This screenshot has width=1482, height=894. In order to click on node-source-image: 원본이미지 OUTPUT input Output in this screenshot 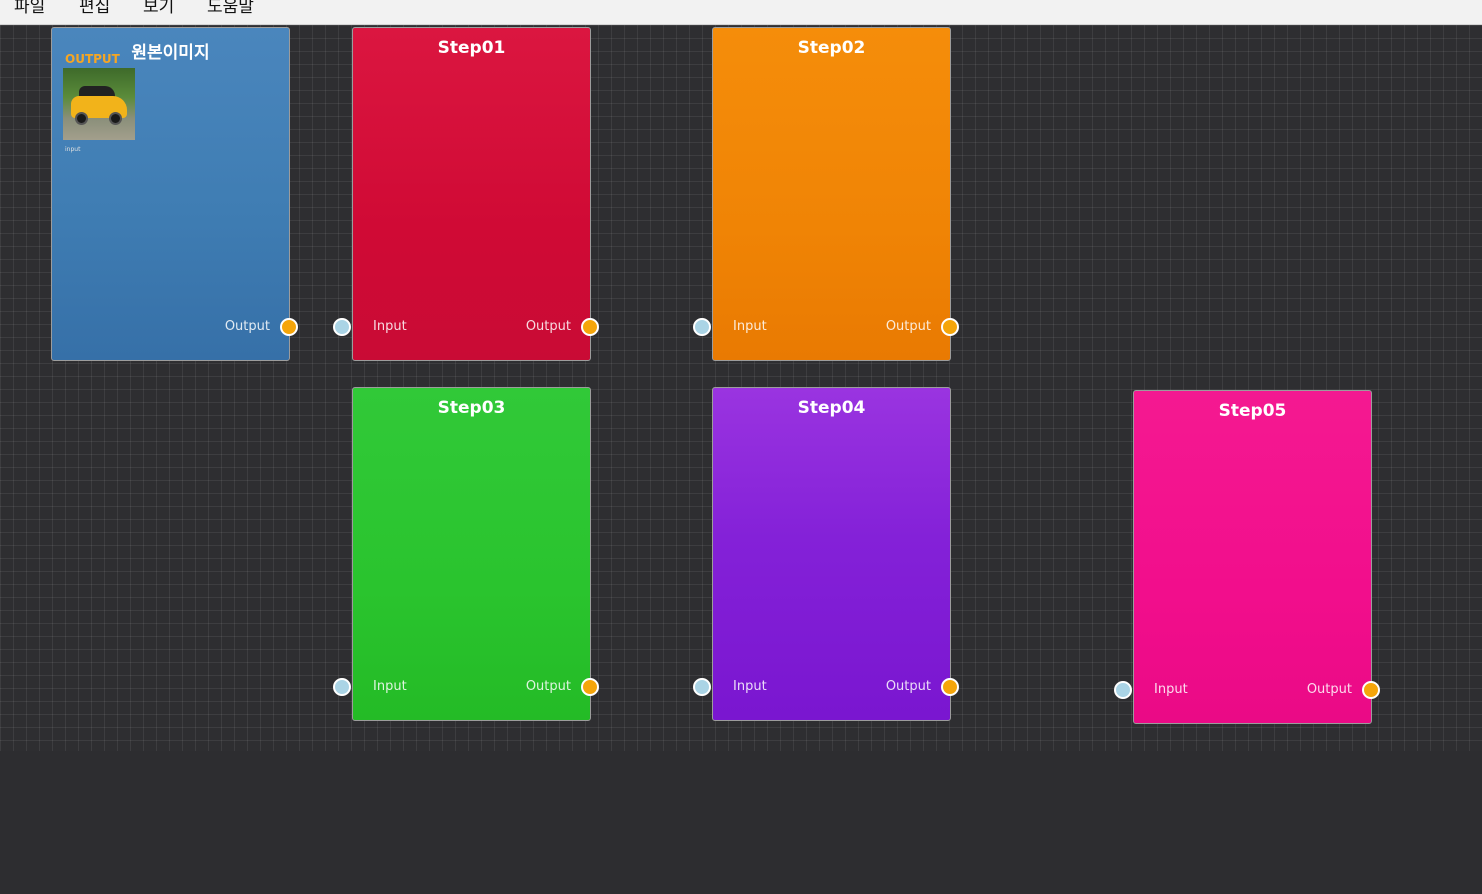, I will do `click(174, 194)`.